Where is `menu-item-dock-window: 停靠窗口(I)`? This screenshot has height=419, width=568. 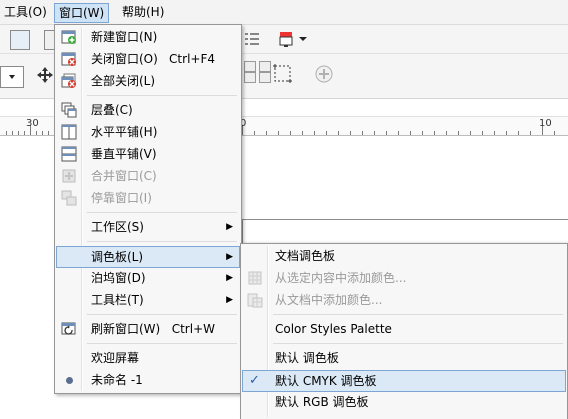 menu-item-dock-window: 停靠窗口(I) is located at coordinates (148, 198).